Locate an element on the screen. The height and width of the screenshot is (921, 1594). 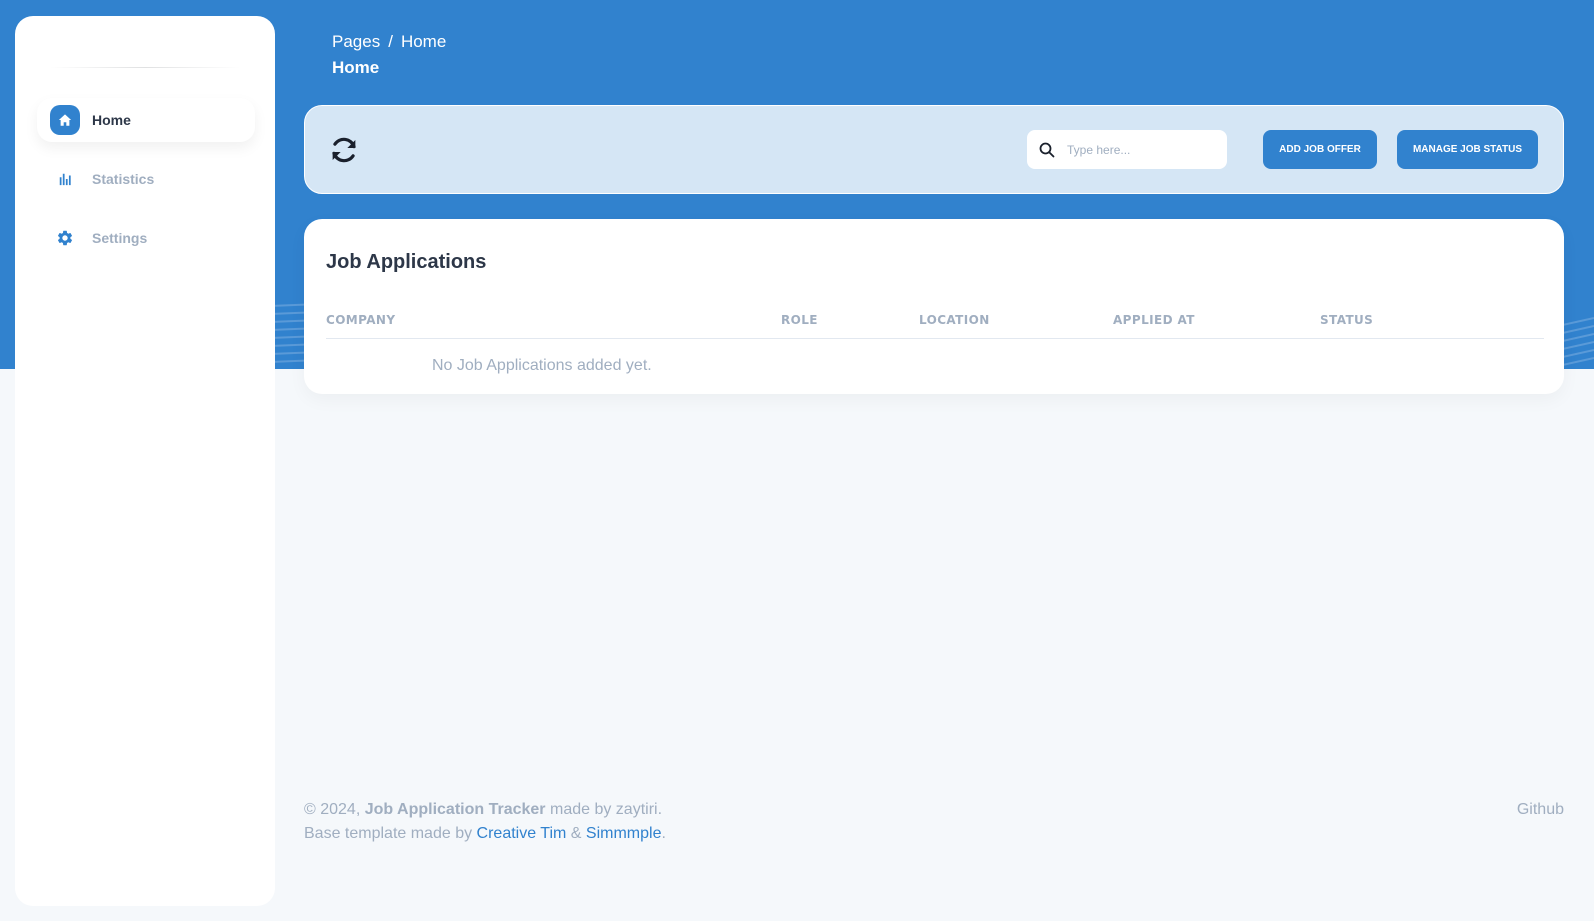
column-header-status: STATUS is located at coordinates (1347, 320).